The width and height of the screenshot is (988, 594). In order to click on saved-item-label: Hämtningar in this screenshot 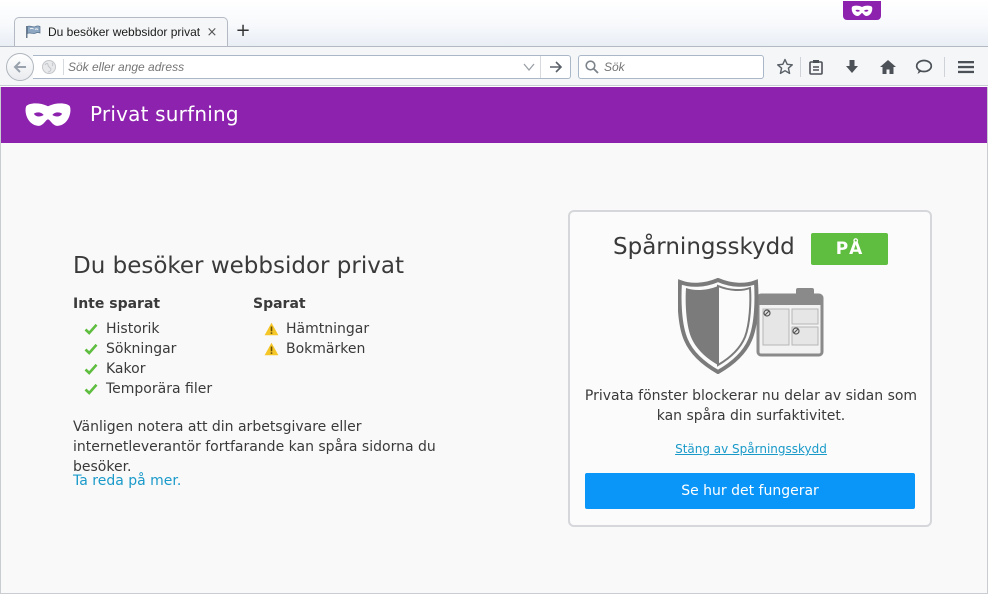, I will do `click(328, 329)`.